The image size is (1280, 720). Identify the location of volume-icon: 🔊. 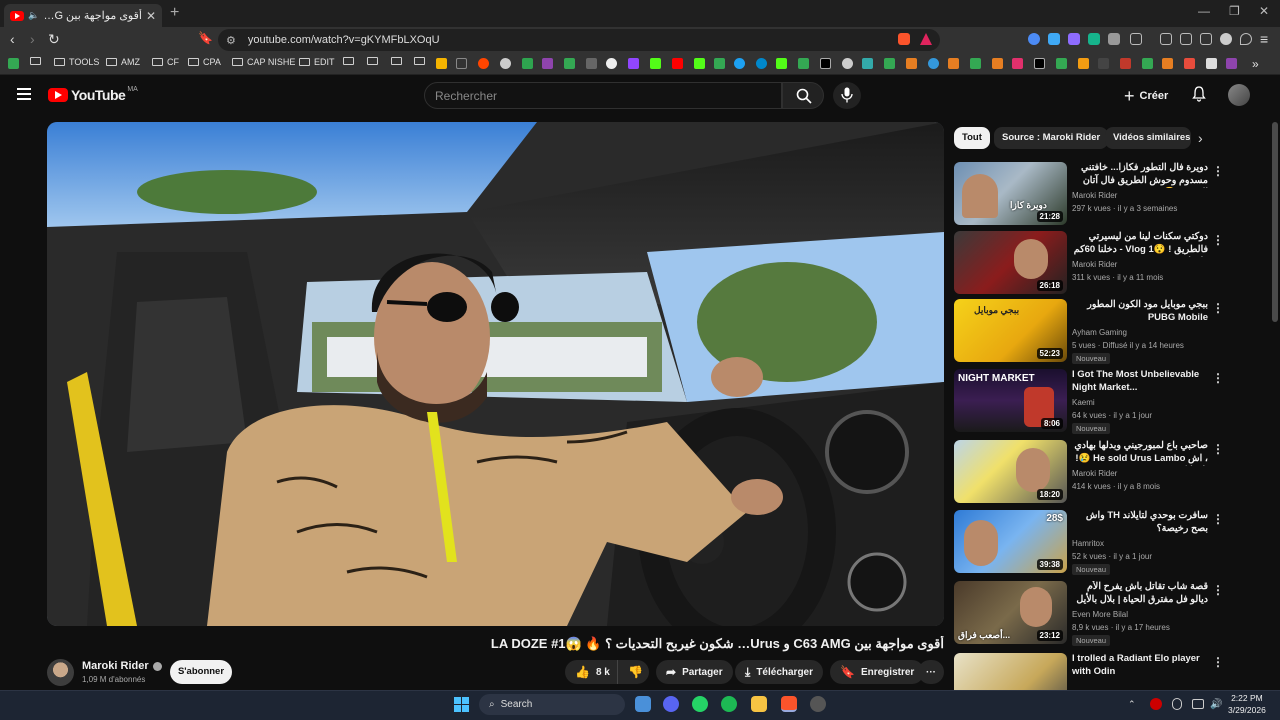
(1216, 704).